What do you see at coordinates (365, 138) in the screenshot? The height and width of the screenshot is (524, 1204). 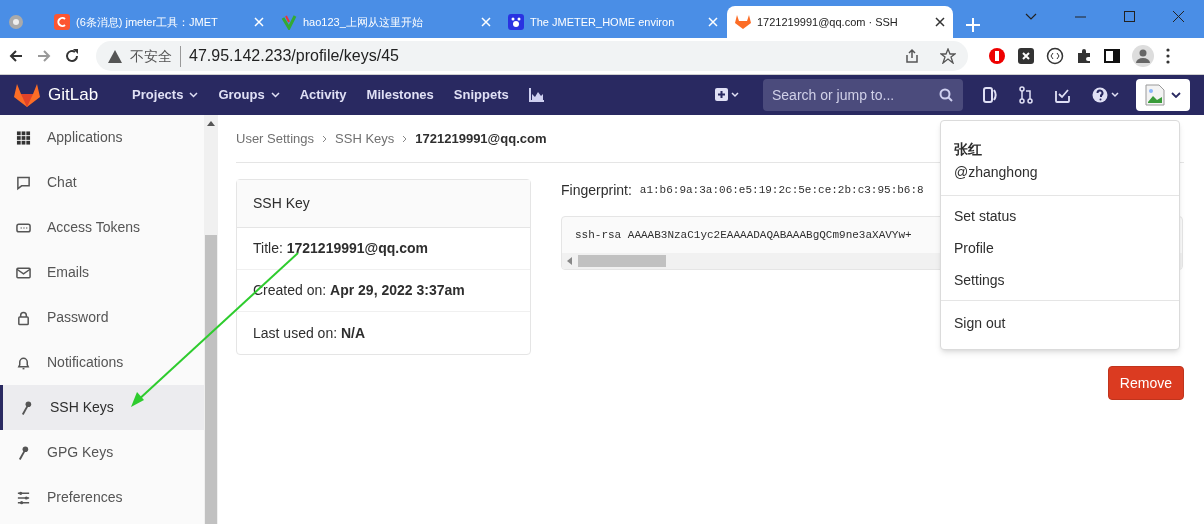 I see `breadcrumb-link: SSH Keys` at bounding box center [365, 138].